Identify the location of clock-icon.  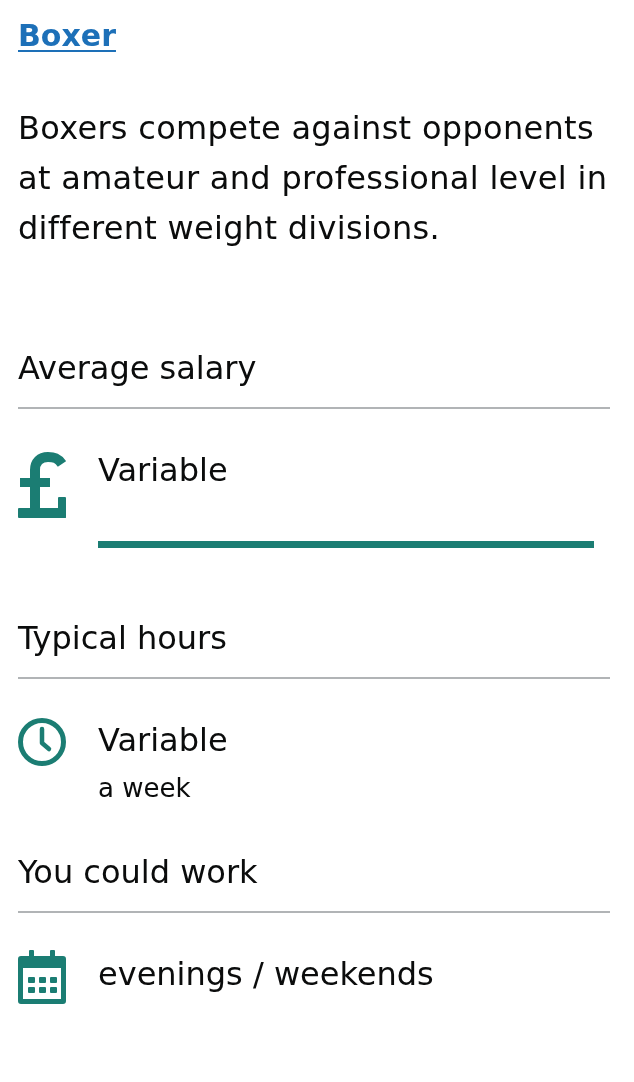
(42, 742).